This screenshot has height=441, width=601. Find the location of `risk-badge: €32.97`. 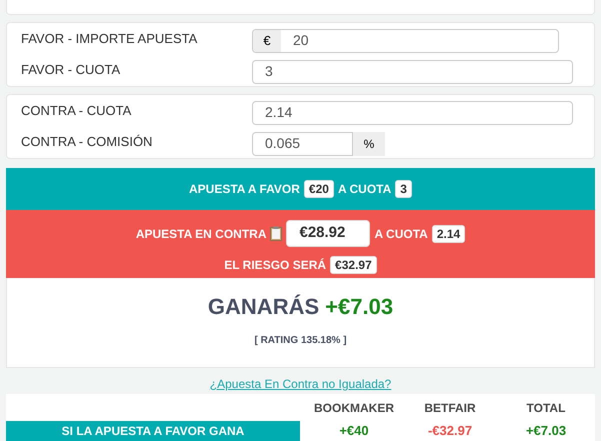

risk-badge: €32.97 is located at coordinates (353, 265).